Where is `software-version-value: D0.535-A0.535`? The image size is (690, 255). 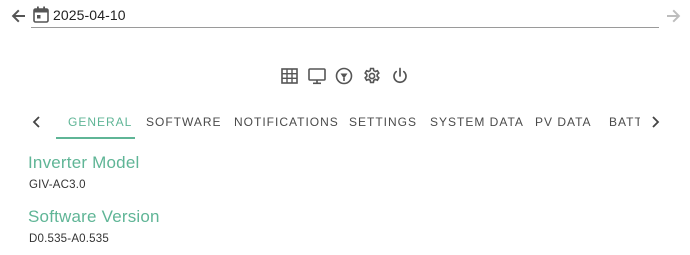 software-version-value: D0.535-A0.535 is located at coordinates (69, 239).